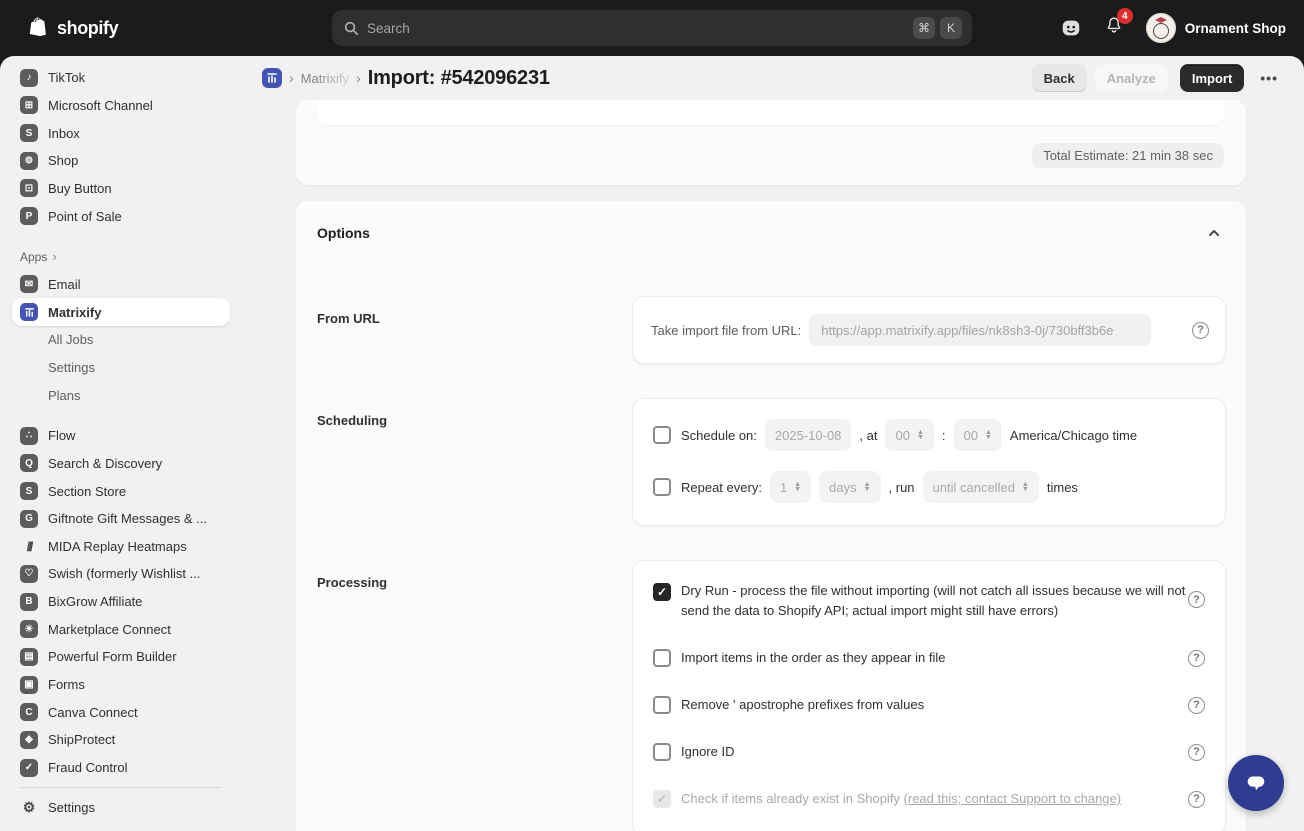 This screenshot has width=1304, height=831. Describe the element at coordinates (71, 340) in the screenshot. I see `sidebar-subitem-label: All Jobs` at that location.